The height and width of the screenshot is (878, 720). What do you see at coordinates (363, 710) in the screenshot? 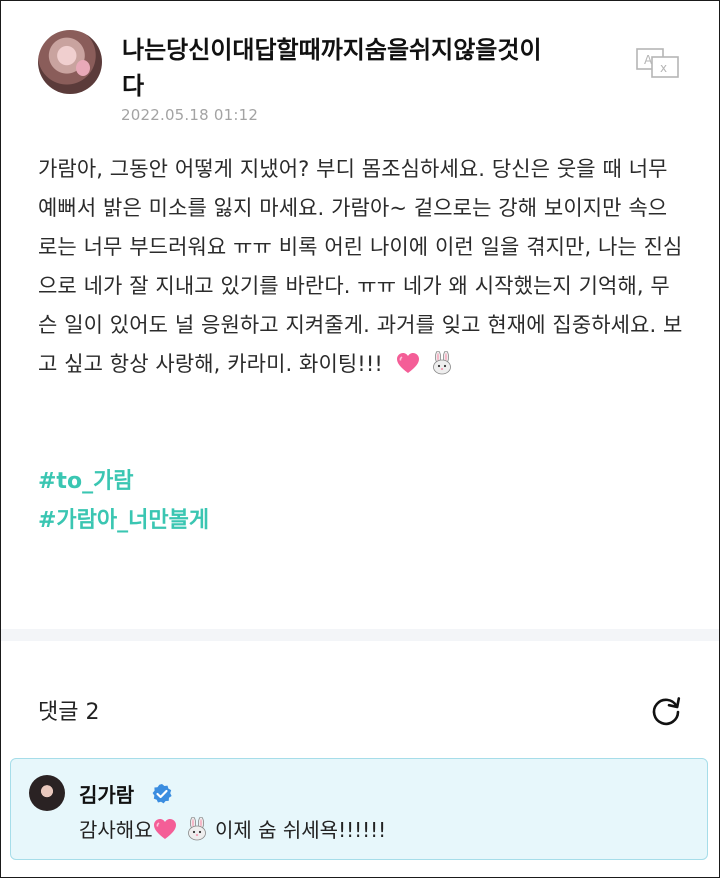
I see `comments-header: 댓글 2` at bounding box center [363, 710].